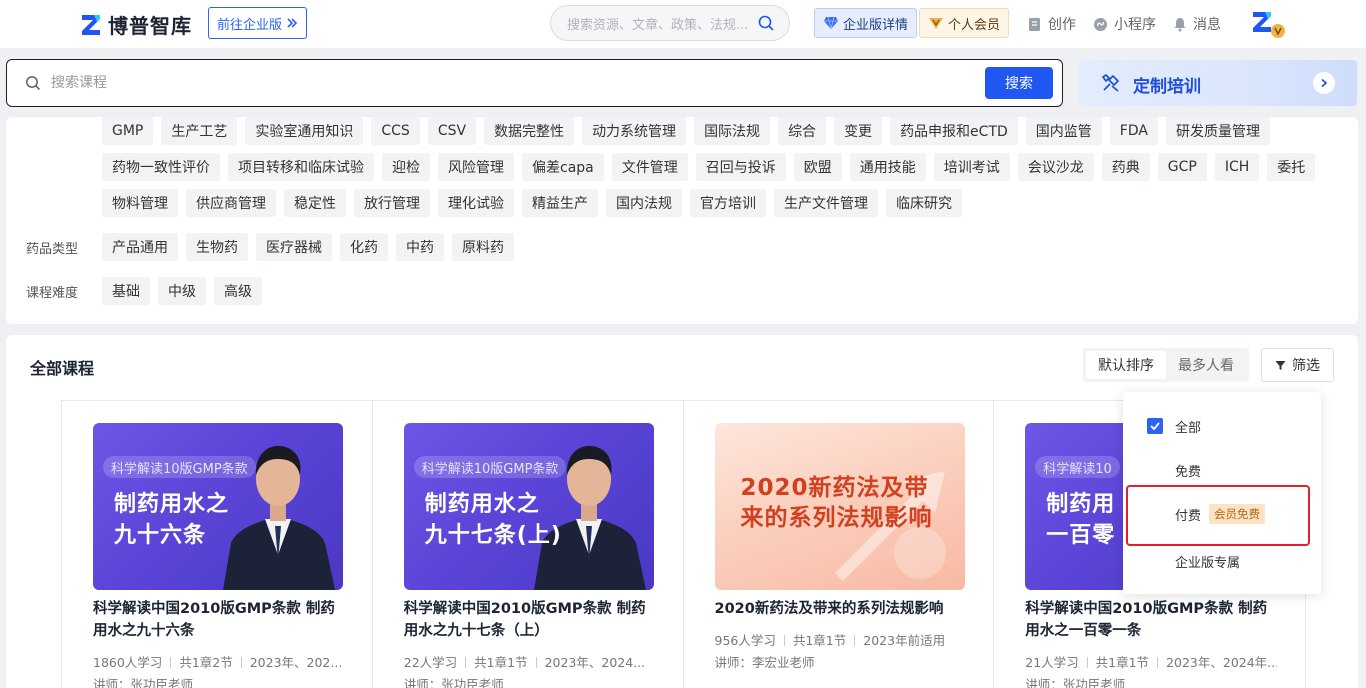 The width and height of the screenshot is (1366, 688). What do you see at coordinates (817, 167) in the screenshot?
I see `topic-tag: 欧盟` at bounding box center [817, 167].